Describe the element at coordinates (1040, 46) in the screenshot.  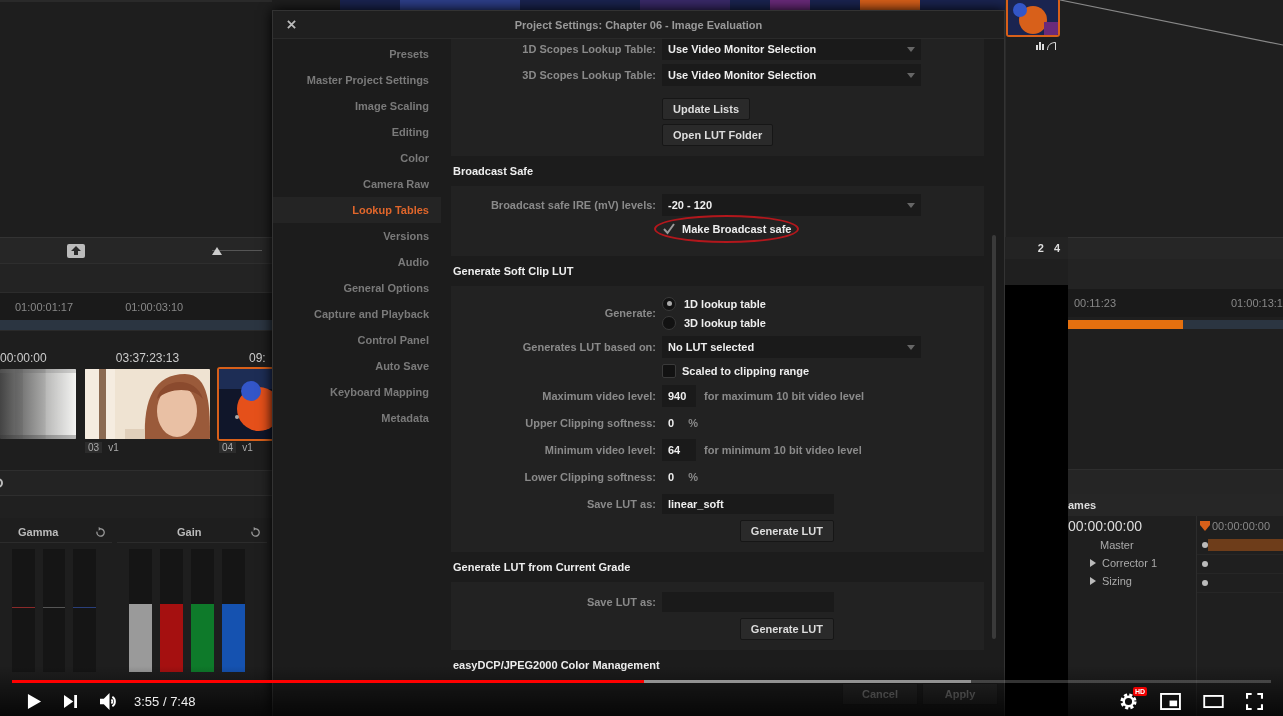
I see `histogram-icon` at that location.